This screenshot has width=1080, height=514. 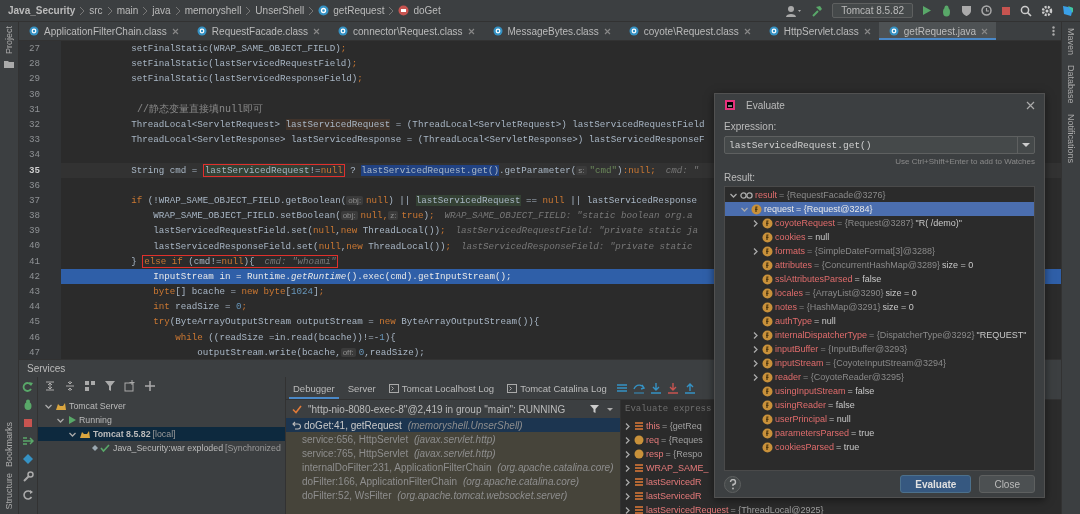 I want to click on panel-tab: Debugger, so click(x=314, y=388).